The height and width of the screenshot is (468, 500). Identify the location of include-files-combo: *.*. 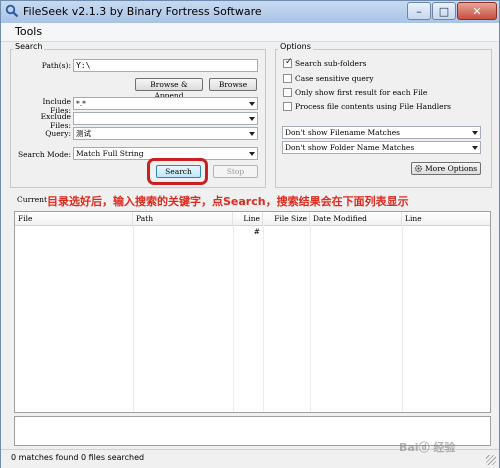
(165, 103).